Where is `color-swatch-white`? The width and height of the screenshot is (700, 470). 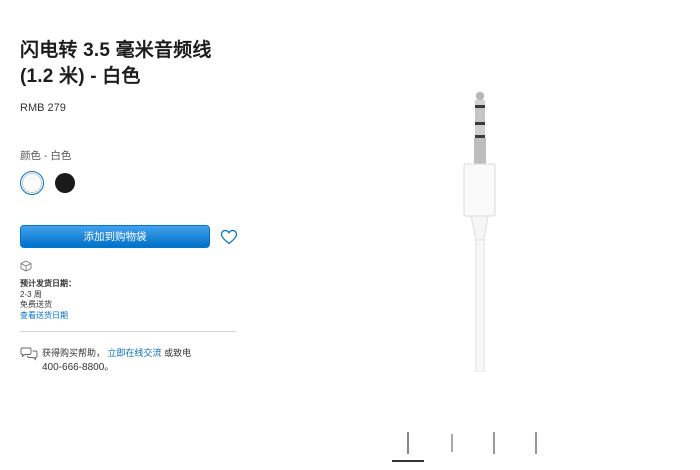
color-swatch-white is located at coordinates (32, 183).